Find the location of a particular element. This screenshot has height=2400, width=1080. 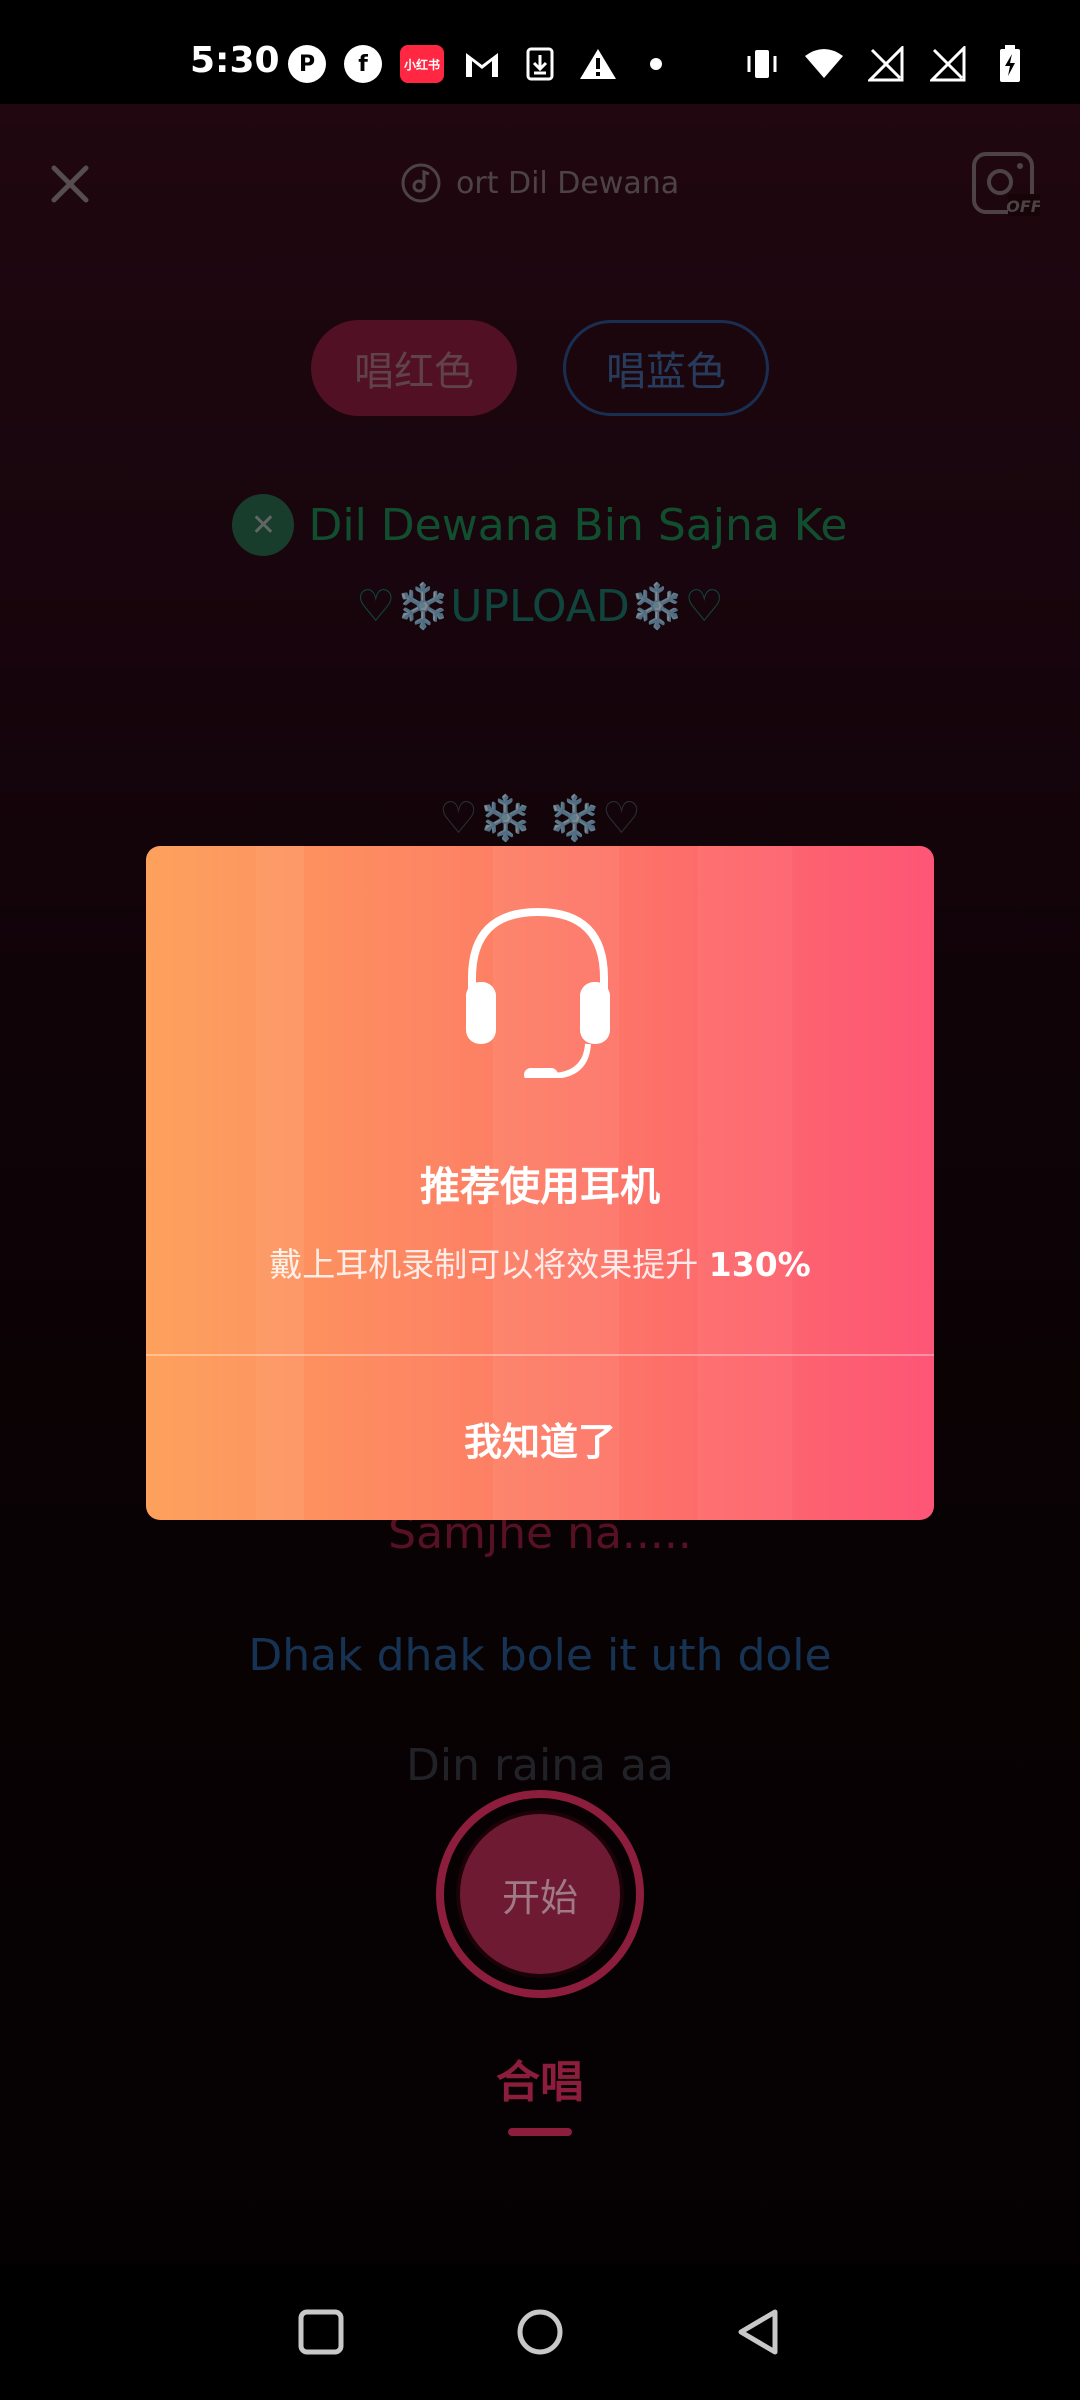

home-icon is located at coordinates (540, 2332).